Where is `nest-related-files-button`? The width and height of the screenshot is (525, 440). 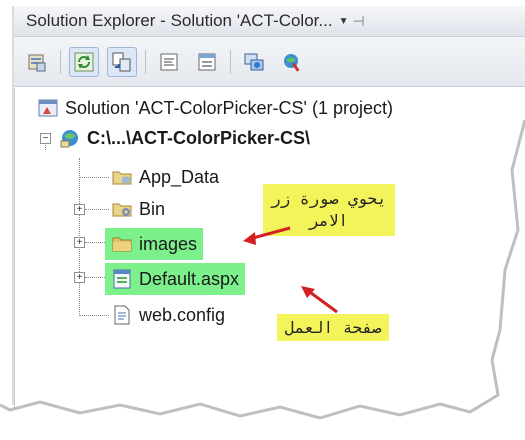
nest-related-files-button is located at coordinates (122, 61).